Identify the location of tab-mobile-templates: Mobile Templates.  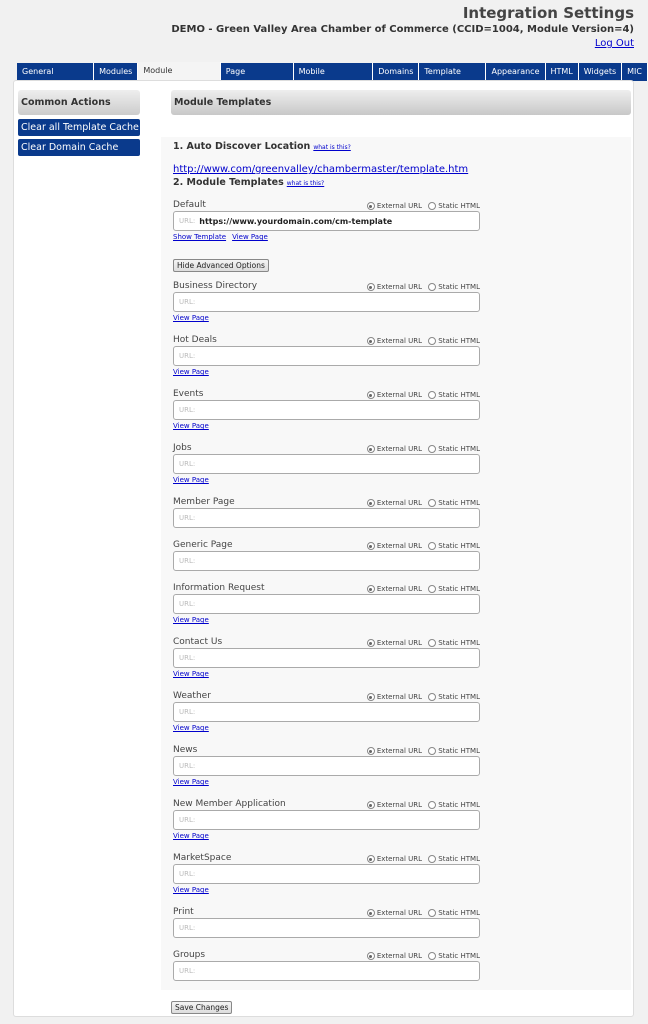
(333, 78).